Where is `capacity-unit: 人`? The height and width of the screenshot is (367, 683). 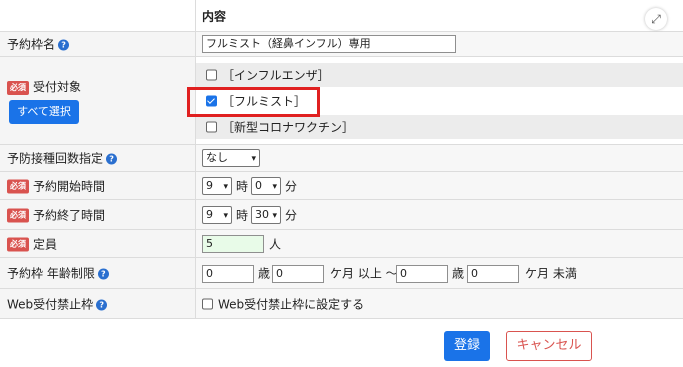
capacity-unit: 人 is located at coordinates (275, 244).